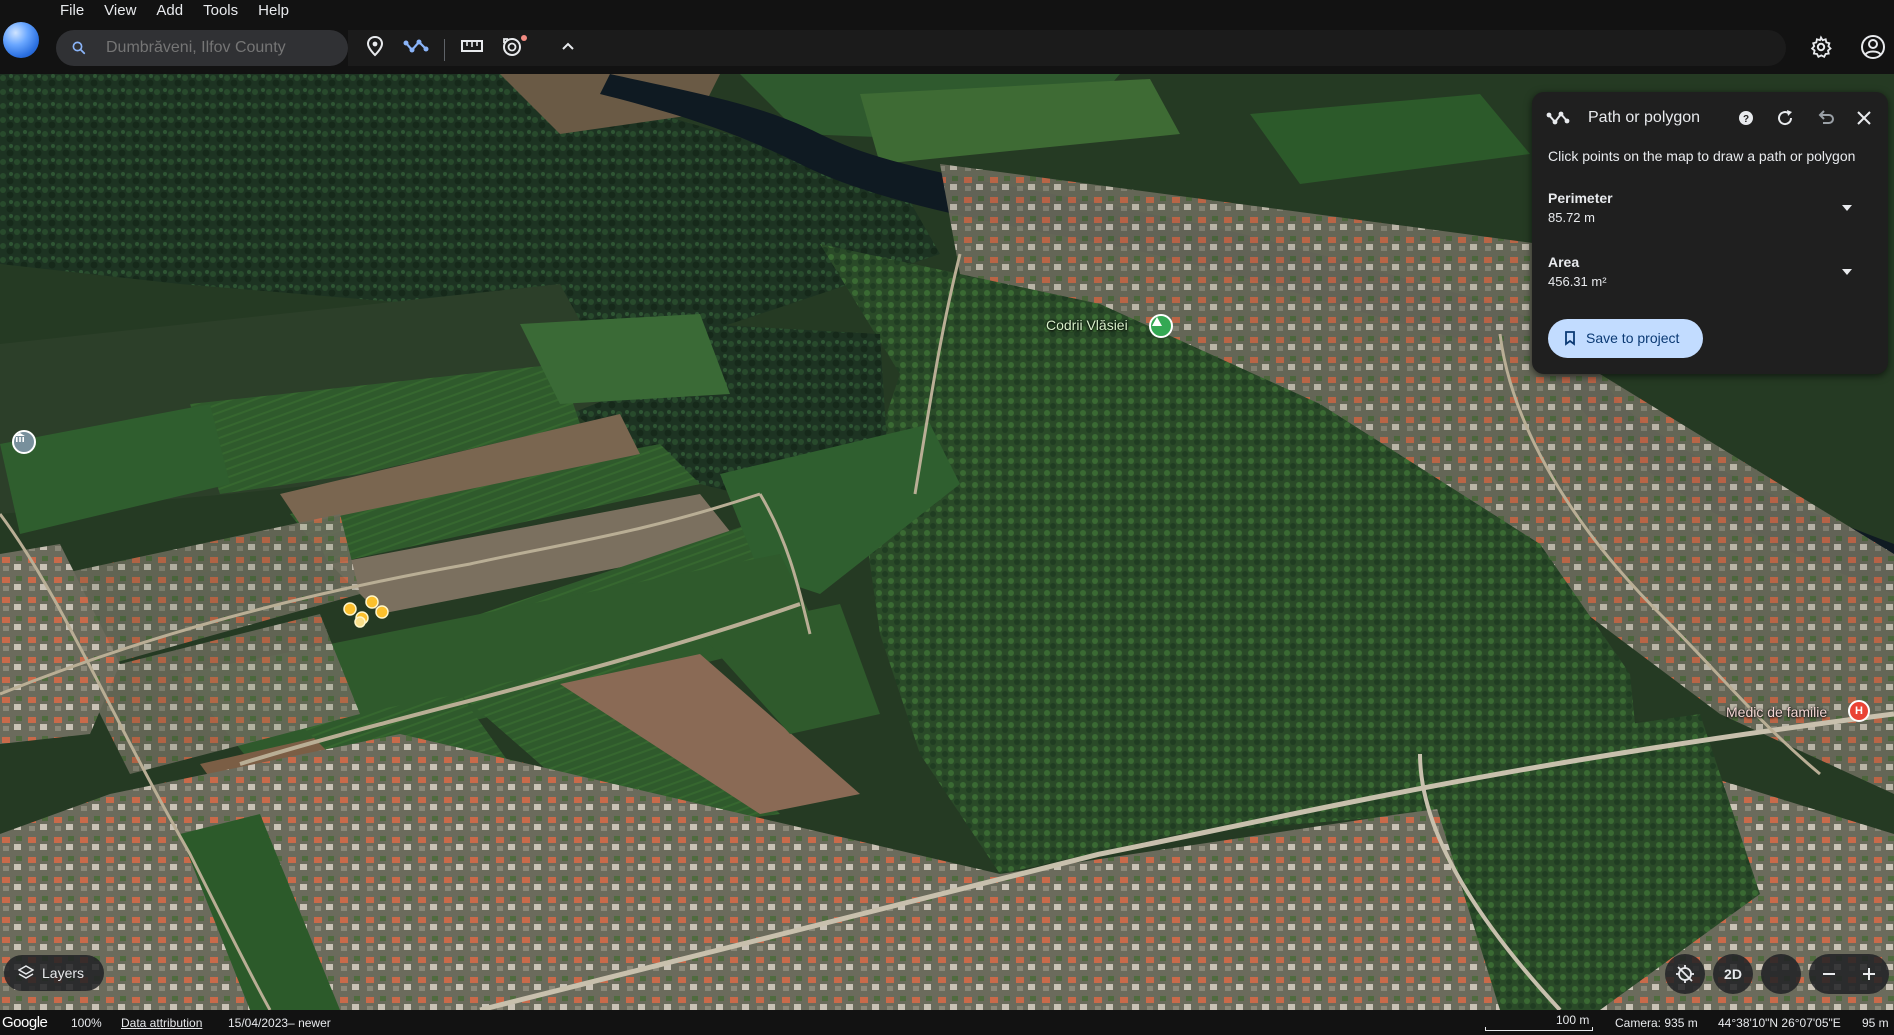 The width and height of the screenshot is (1894, 1035). I want to click on help-icon: ?, so click(1746, 118).